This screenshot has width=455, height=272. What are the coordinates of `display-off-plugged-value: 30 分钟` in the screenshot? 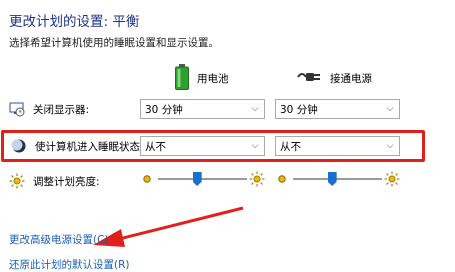 It's located at (299, 109).